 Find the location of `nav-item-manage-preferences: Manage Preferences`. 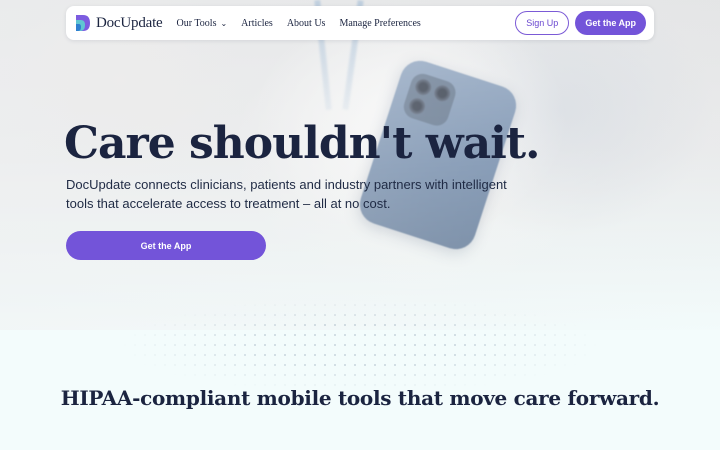

nav-item-manage-preferences: Manage Preferences is located at coordinates (379, 23).